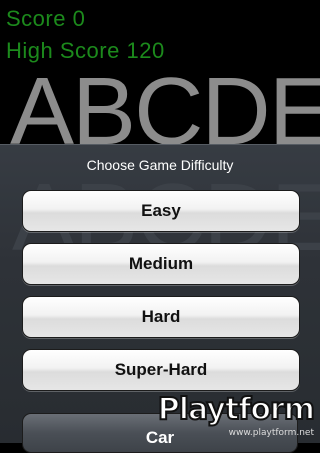 Image resolution: width=320 pixels, height=453 pixels. What do you see at coordinates (236, 409) in the screenshot?
I see `playtform-logo: Playtform` at bounding box center [236, 409].